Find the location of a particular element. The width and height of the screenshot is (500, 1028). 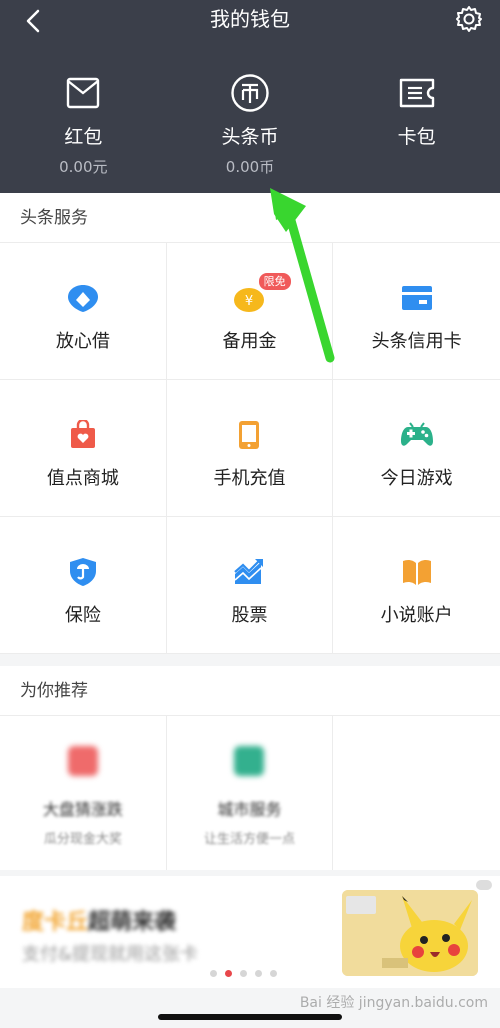

recommend-grid: 大盘猜涨跌 瓜分现金大奖 城市服务 让生活方便一点 is located at coordinates (250, 793).